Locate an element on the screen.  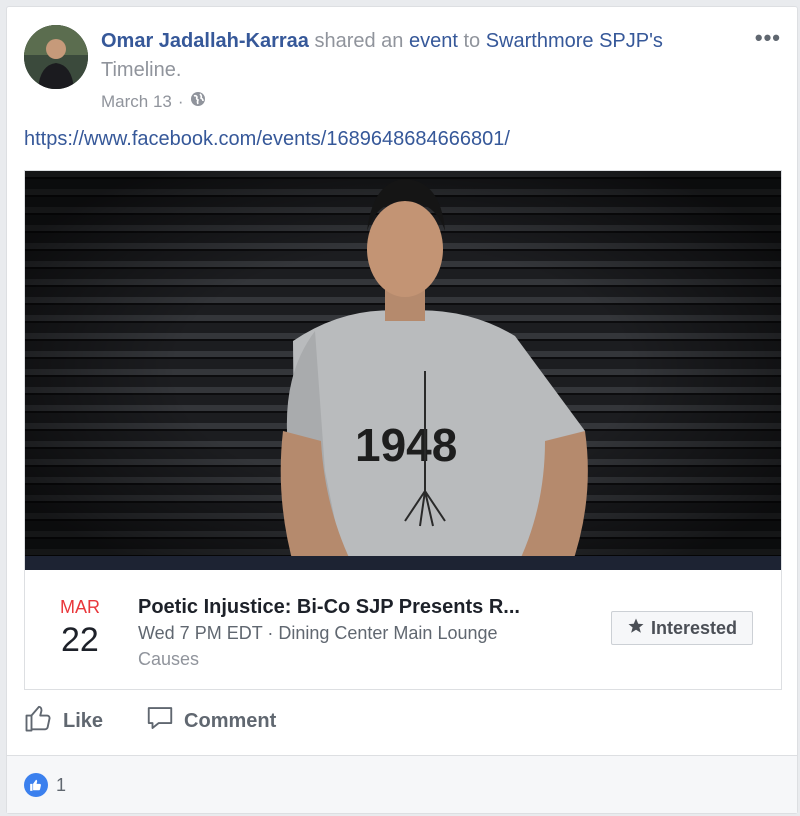
globe-icon is located at coordinates (198, 101).